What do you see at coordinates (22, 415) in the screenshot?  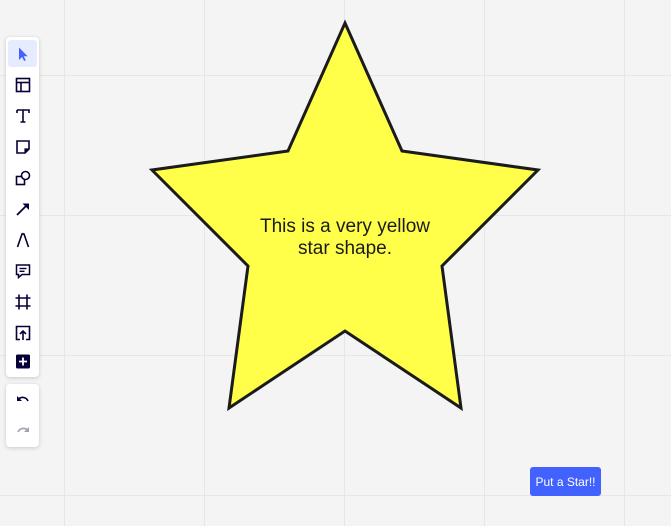 I see `history-toolbar` at bounding box center [22, 415].